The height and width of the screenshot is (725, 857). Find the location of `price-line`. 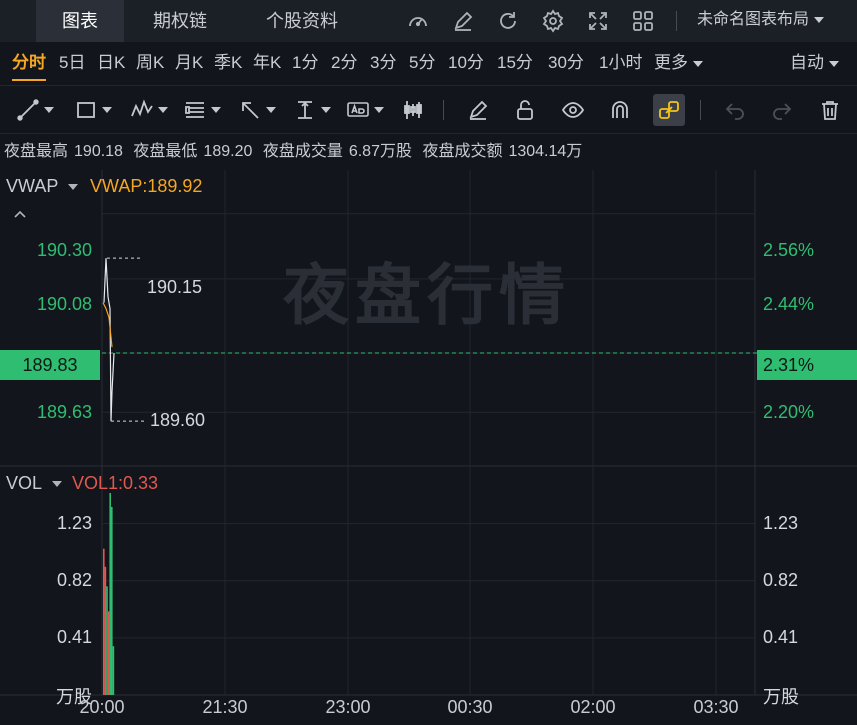

price-line is located at coordinates (109, 340).